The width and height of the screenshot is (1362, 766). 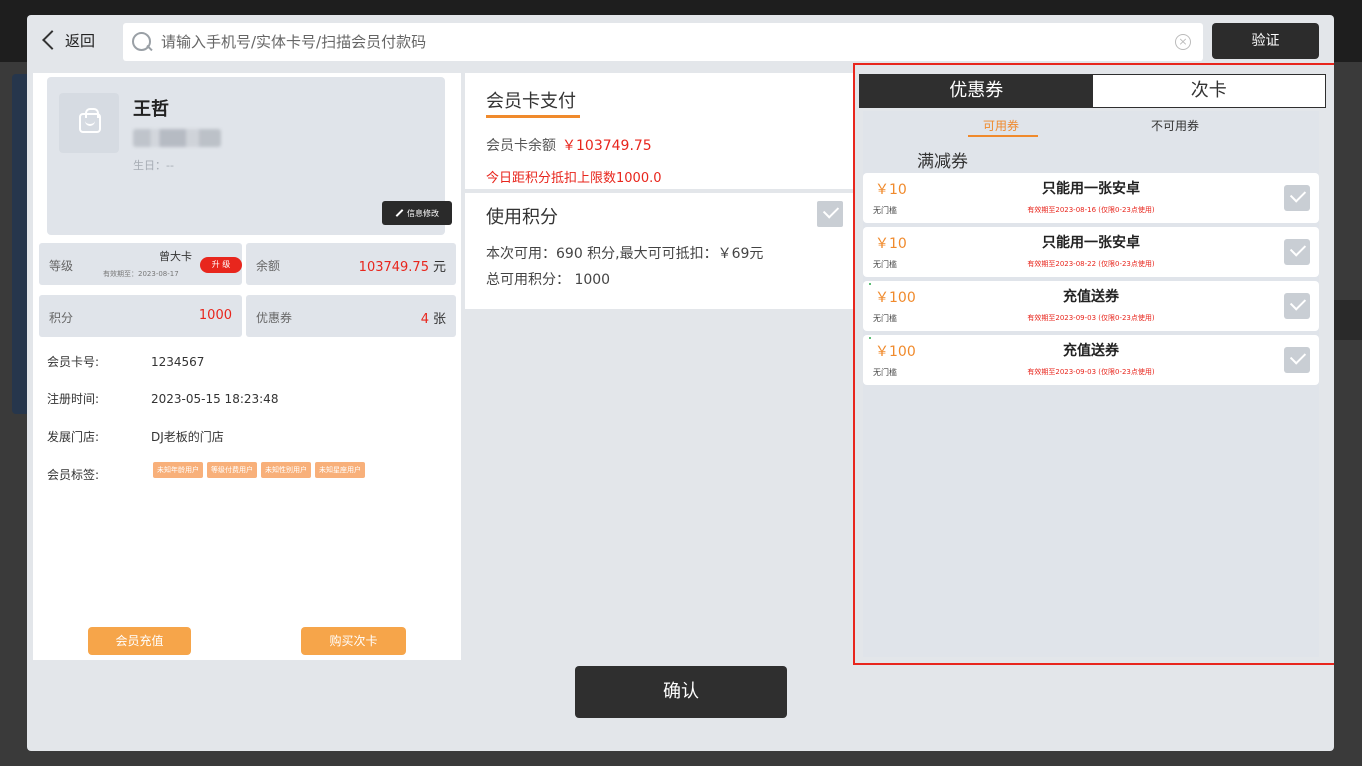 What do you see at coordinates (1091, 126) in the screenshot?
I see `coupon-subtabs: 可用券 不可用券` at bounding box center [1091, 126].